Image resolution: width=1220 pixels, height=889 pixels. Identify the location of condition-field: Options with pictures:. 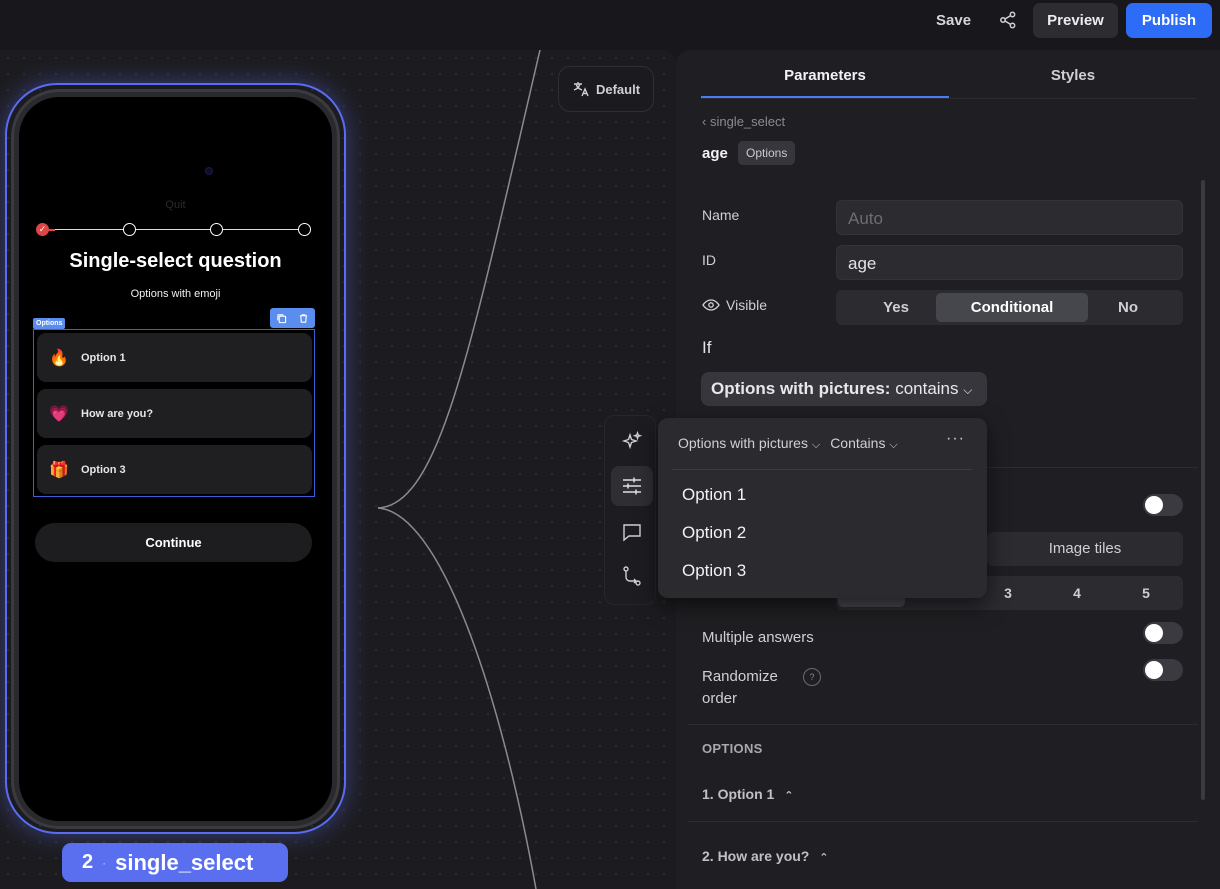
(801, 388).